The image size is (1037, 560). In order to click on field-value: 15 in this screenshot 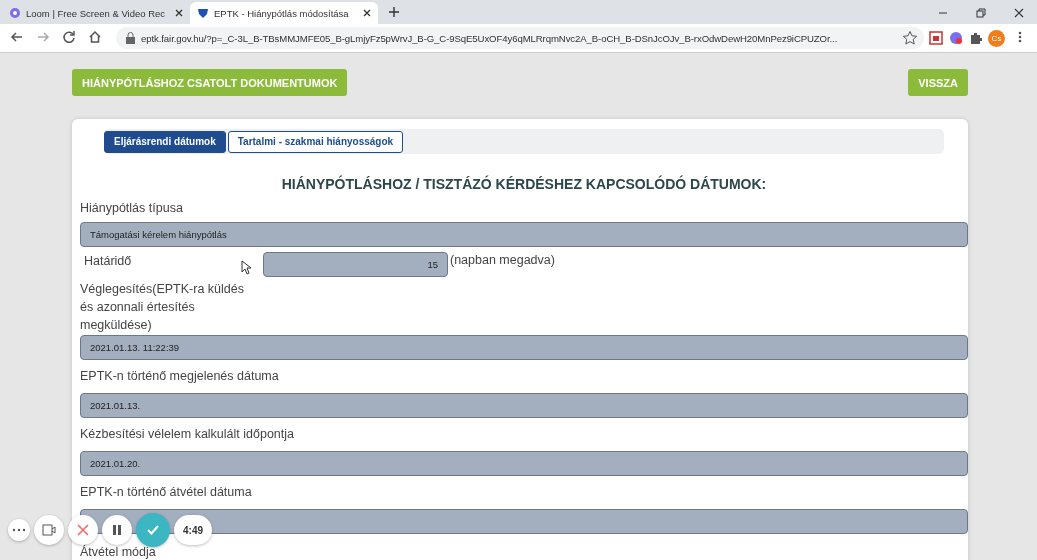, I will do `click(432, 264)`.